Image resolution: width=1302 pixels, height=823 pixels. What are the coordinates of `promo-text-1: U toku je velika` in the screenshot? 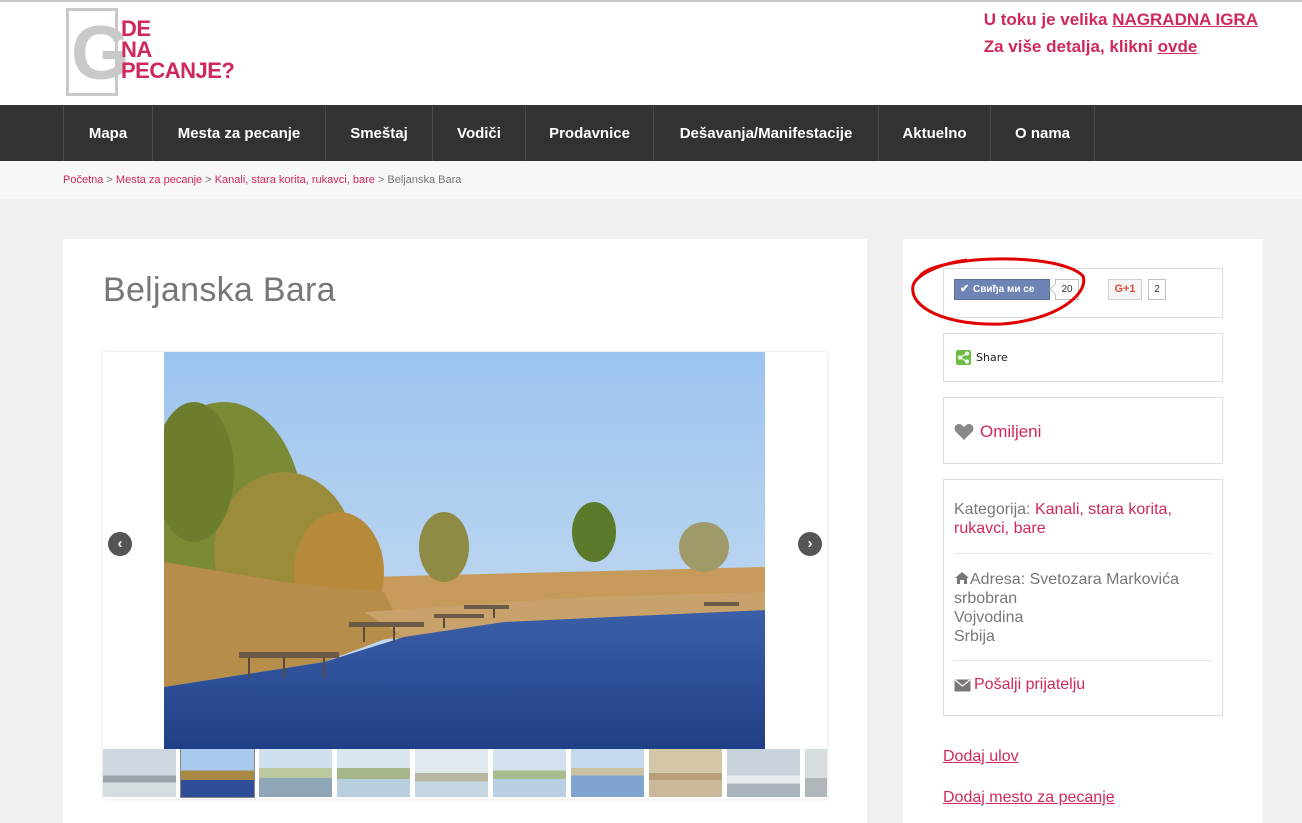 It's located at (1048, 19).